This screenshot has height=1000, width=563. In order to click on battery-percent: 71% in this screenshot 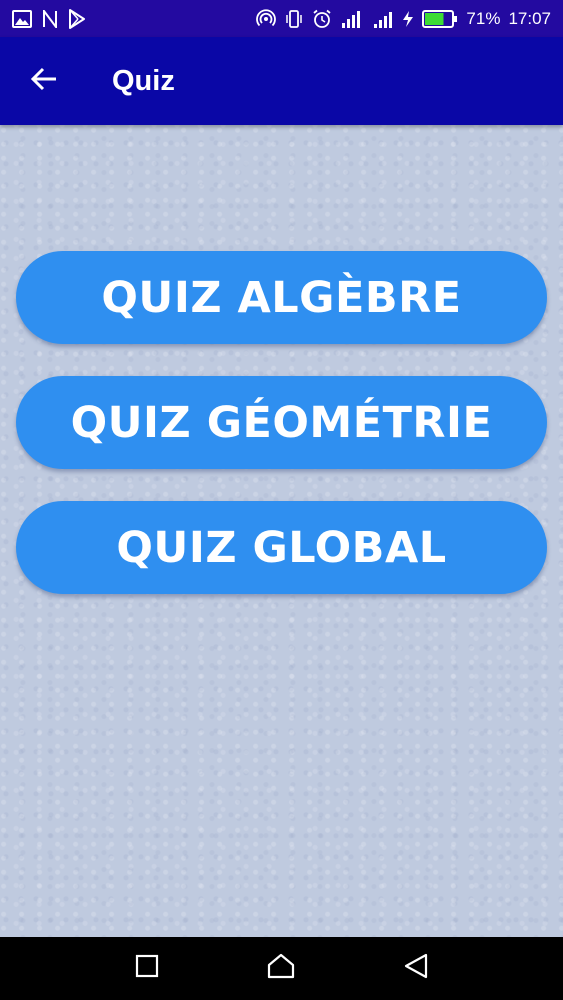, I will do `click(483, 18)`.